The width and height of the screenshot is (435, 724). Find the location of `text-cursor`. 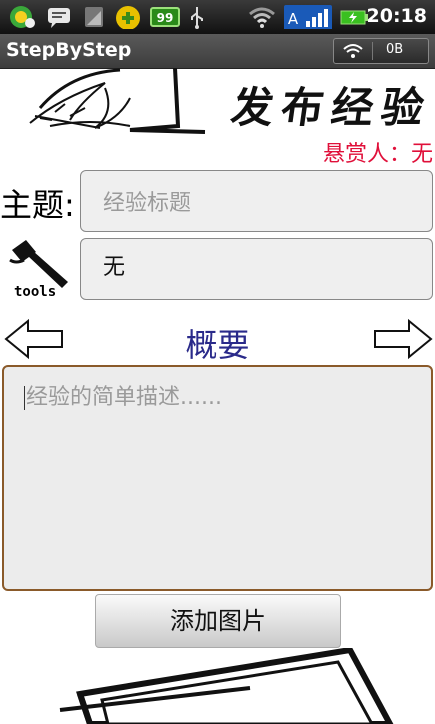

text-cursor is located at coordinates (24, 398).